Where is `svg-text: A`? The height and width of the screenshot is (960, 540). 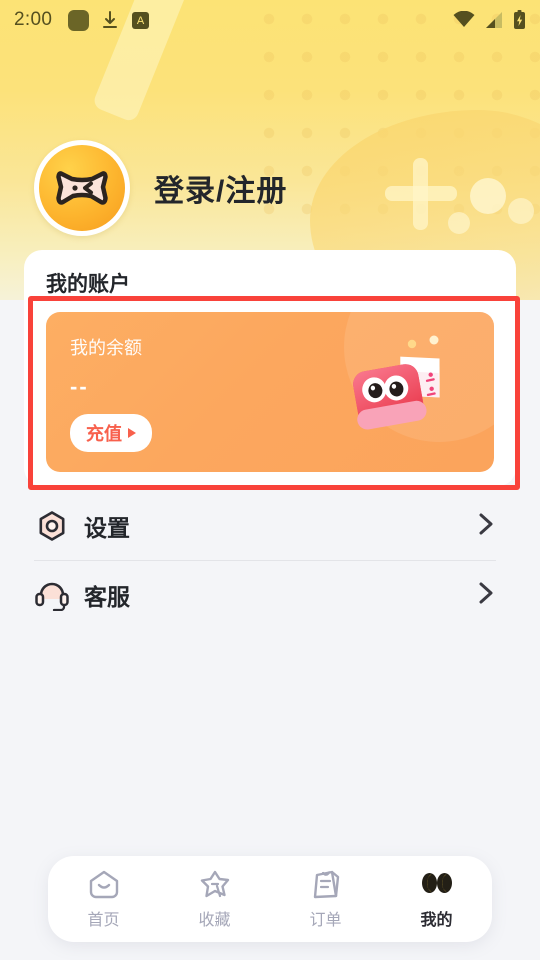
svg-text: A is located at coordinates (141, 21).